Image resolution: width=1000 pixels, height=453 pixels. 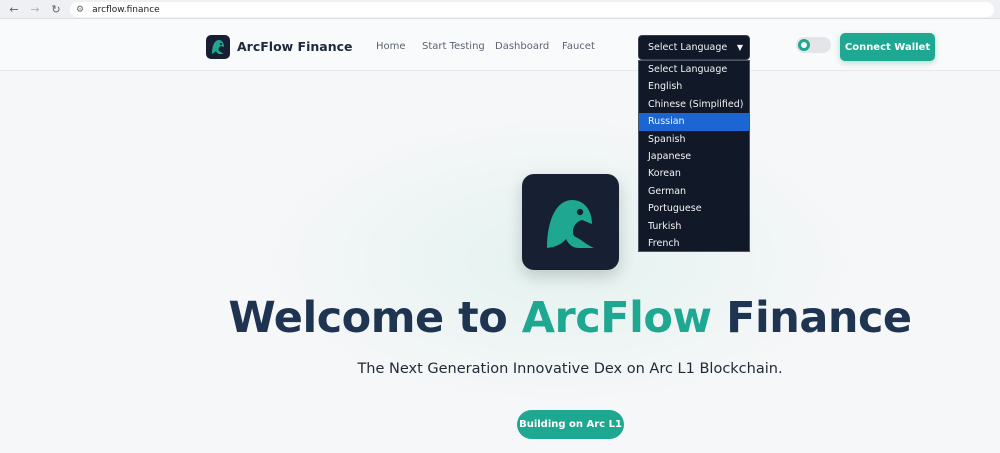 I want to click on arcflow-logo, so click(x=218, y=47).